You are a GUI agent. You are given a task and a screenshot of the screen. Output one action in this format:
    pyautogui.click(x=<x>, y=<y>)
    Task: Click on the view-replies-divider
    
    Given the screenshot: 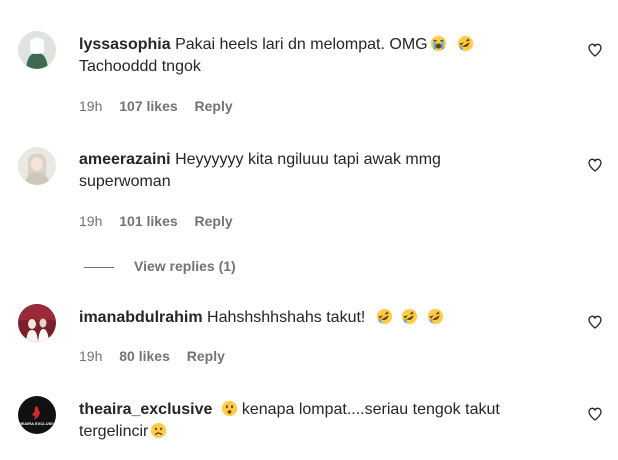 What is the action you would take?
    pyautogui.click(x=99, y=267)
    